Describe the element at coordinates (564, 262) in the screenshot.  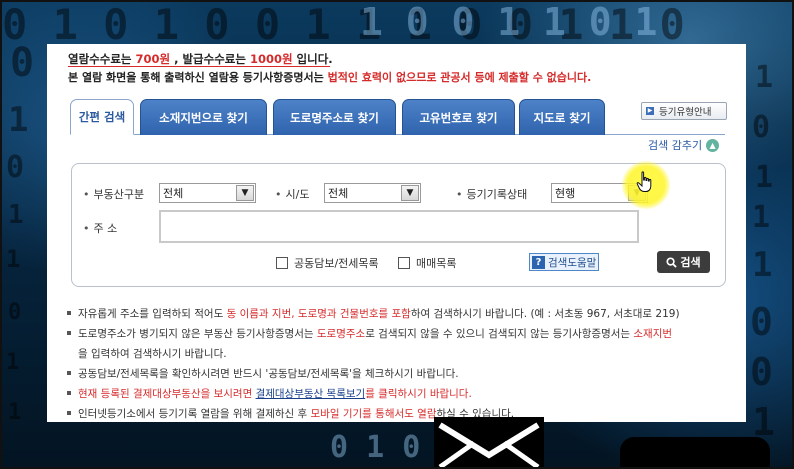
I see `search-help-button: ? 검색도움말` at that location.